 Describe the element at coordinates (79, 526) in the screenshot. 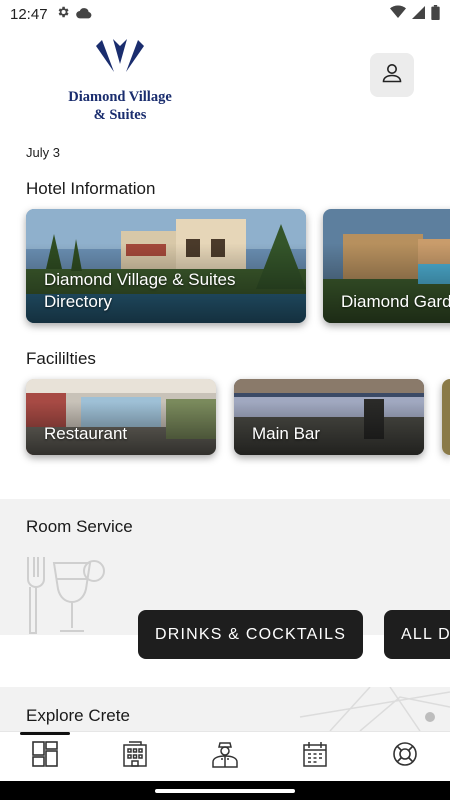

I see `room-service-title: Room Service` at that location.